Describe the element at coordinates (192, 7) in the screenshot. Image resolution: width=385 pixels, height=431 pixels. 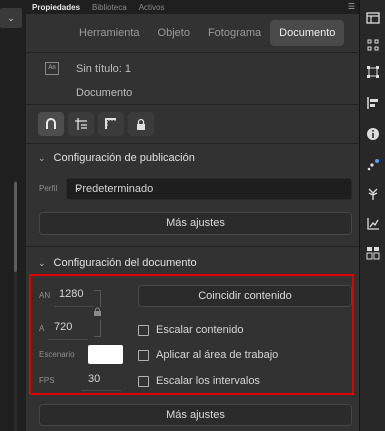
I see `panel-tabs: Propiedades Biblioteca Activos ☰` at that location.